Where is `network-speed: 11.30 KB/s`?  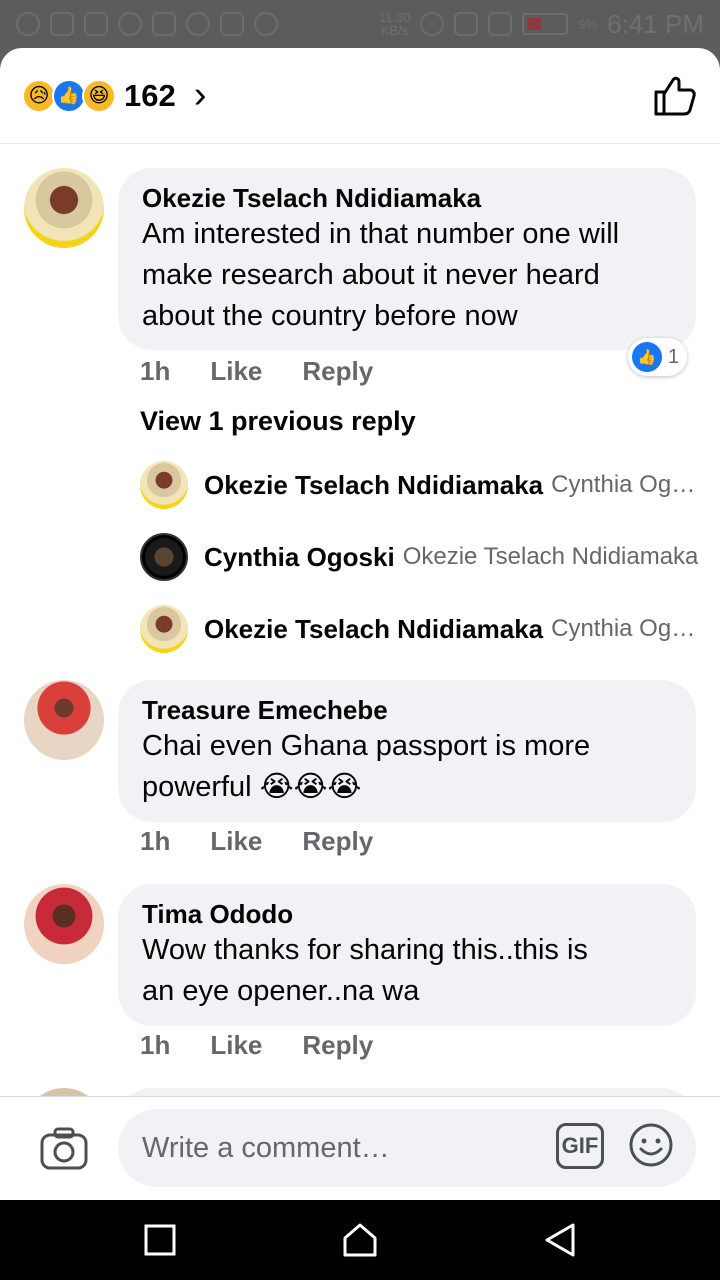
network-speed: 11.30 KB/s is located at coordinates (395, 24).